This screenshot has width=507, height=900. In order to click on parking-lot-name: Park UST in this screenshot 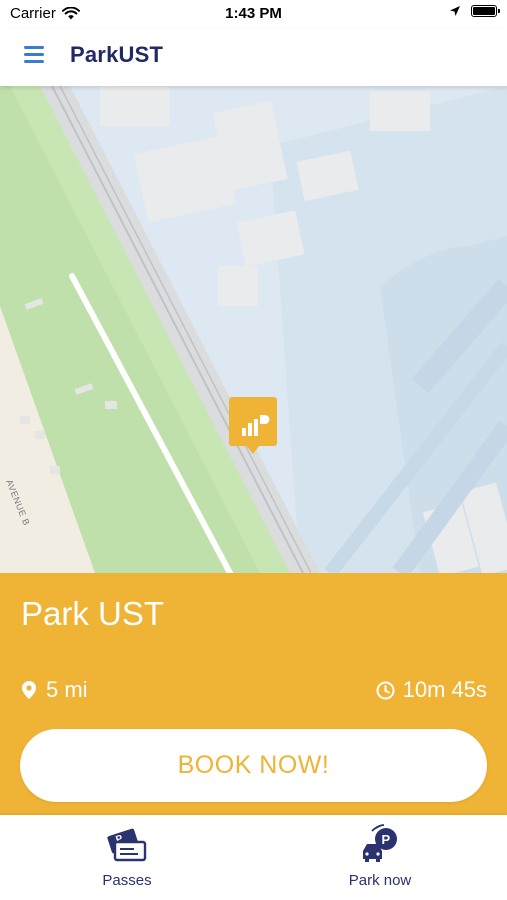, I will do `click(93, 613)`.